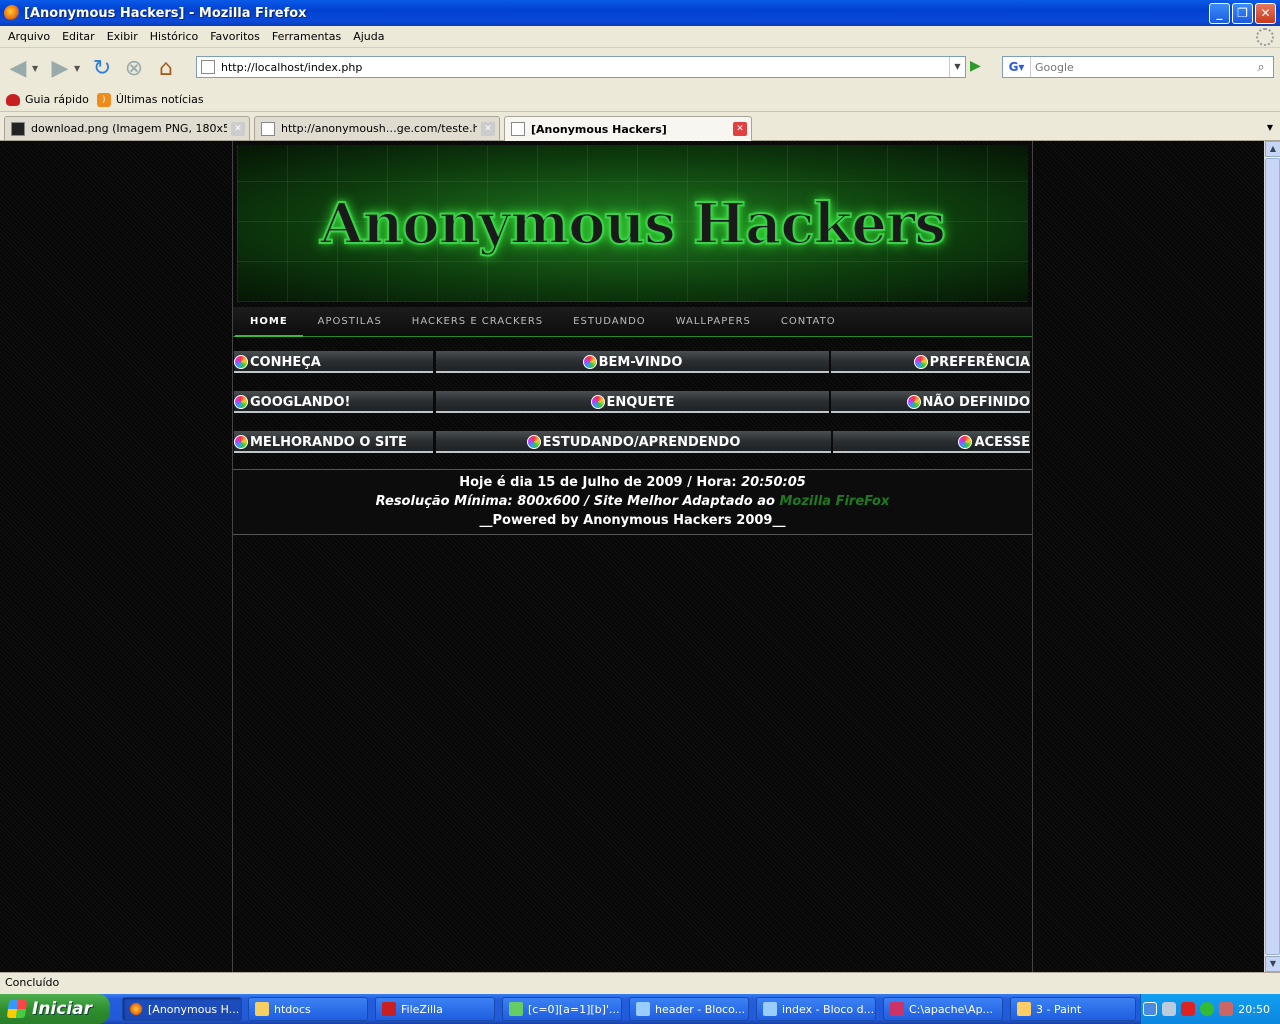  Describe the element at coordinates (18, 68) in the screenshot. I see `back-arrow-icon: ◀` at that location.